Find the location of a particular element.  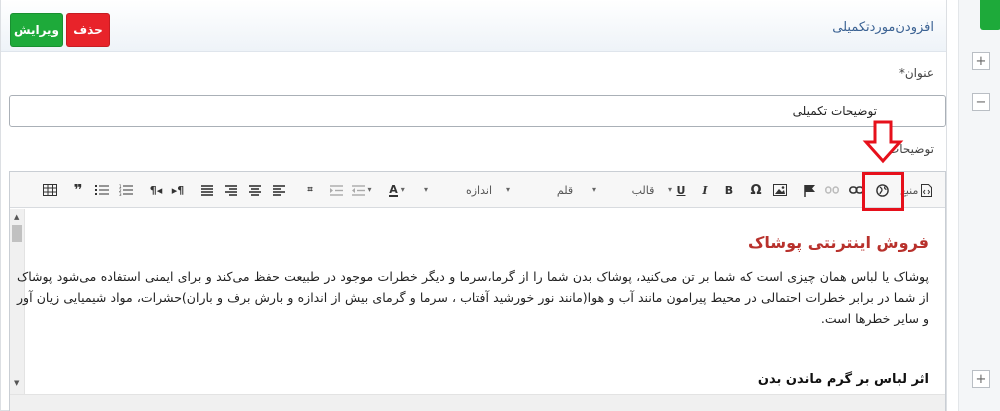

align-right-icon is located at coordinates (231, 190).